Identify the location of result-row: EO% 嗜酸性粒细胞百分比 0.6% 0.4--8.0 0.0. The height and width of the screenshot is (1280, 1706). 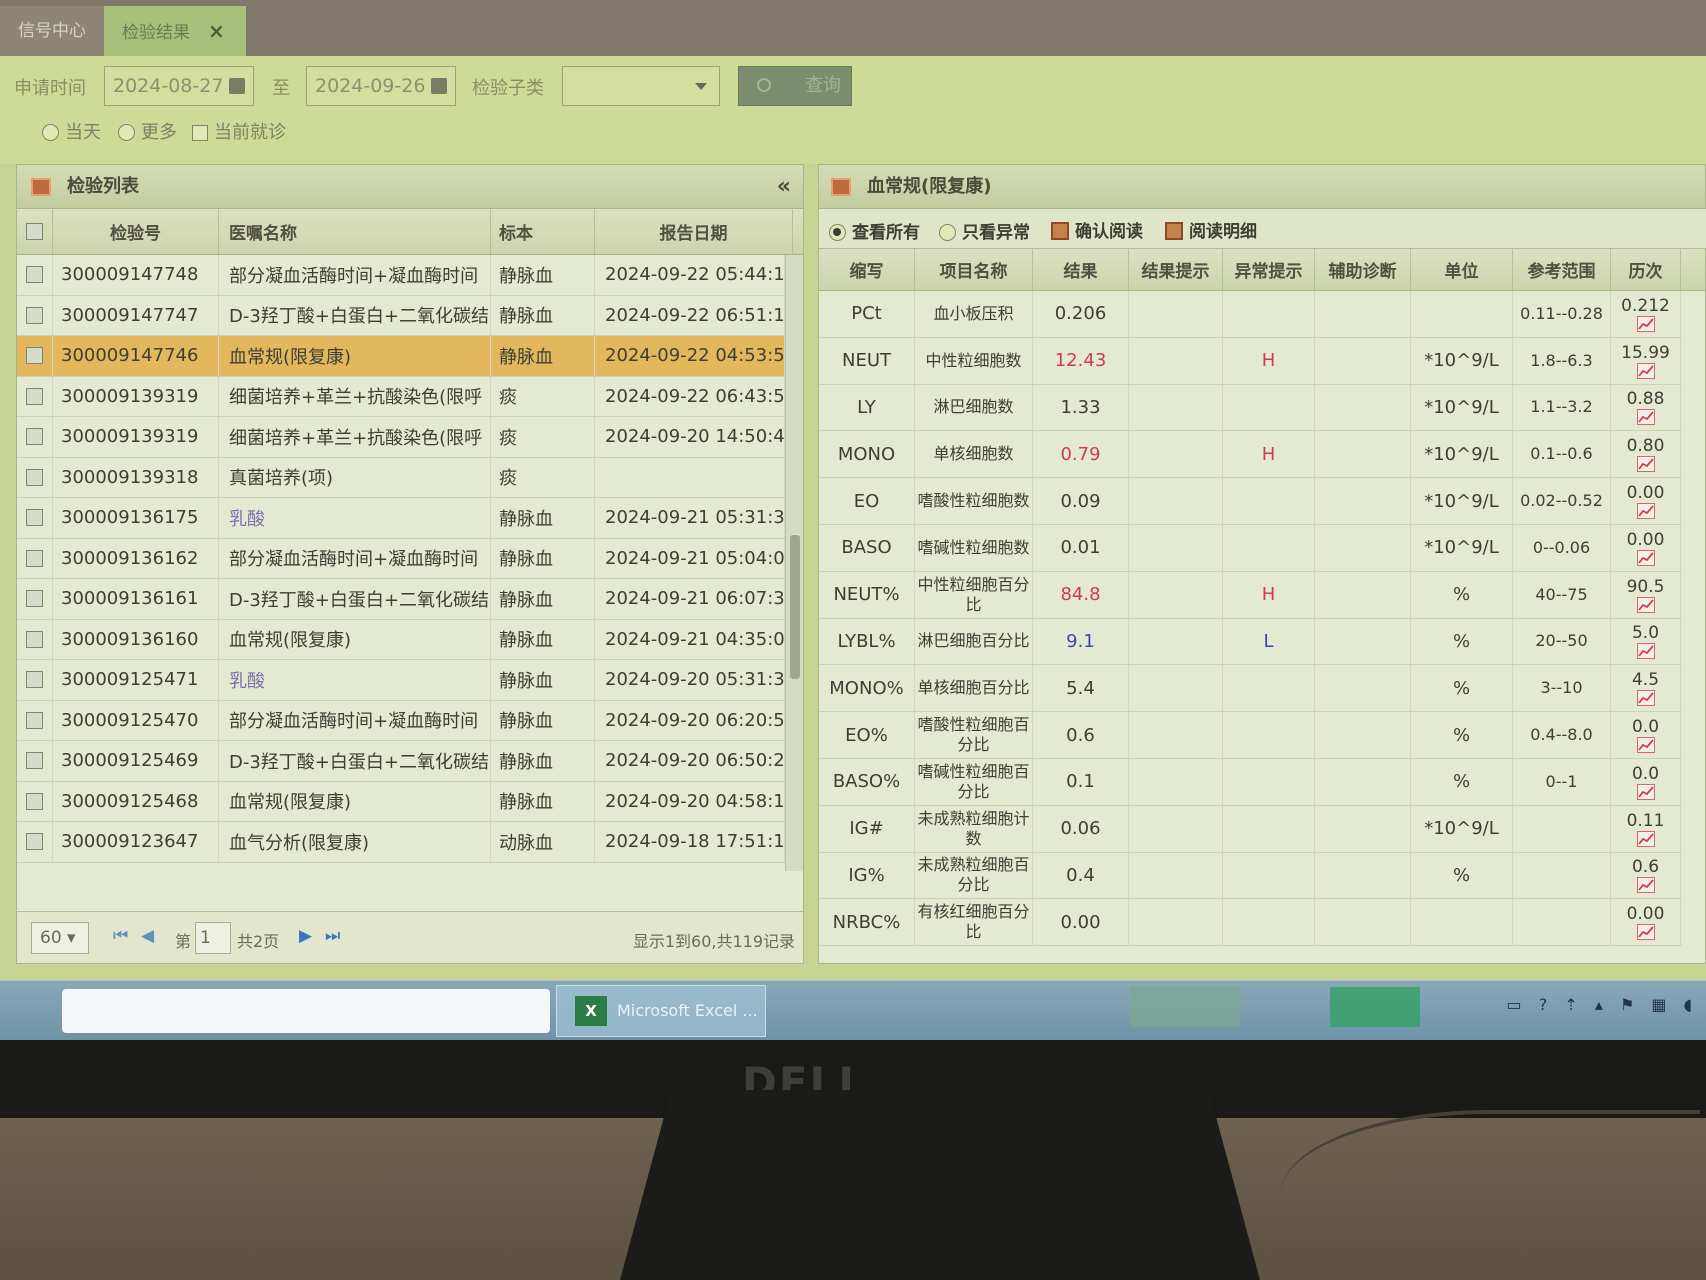
(1250, 735).